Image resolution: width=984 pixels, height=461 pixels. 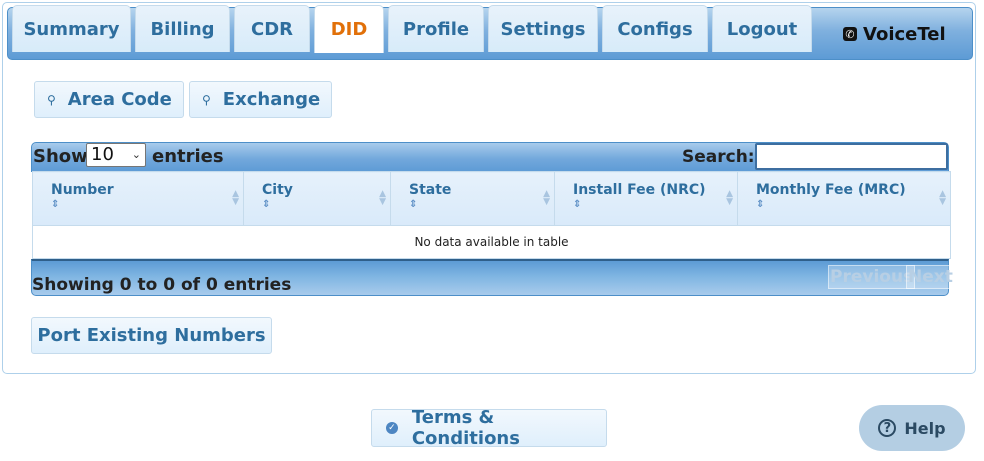 What do you see at coordinates (930, 277) in the screenshot?
I see `next-button: Next` at bounding box center [930, 277].